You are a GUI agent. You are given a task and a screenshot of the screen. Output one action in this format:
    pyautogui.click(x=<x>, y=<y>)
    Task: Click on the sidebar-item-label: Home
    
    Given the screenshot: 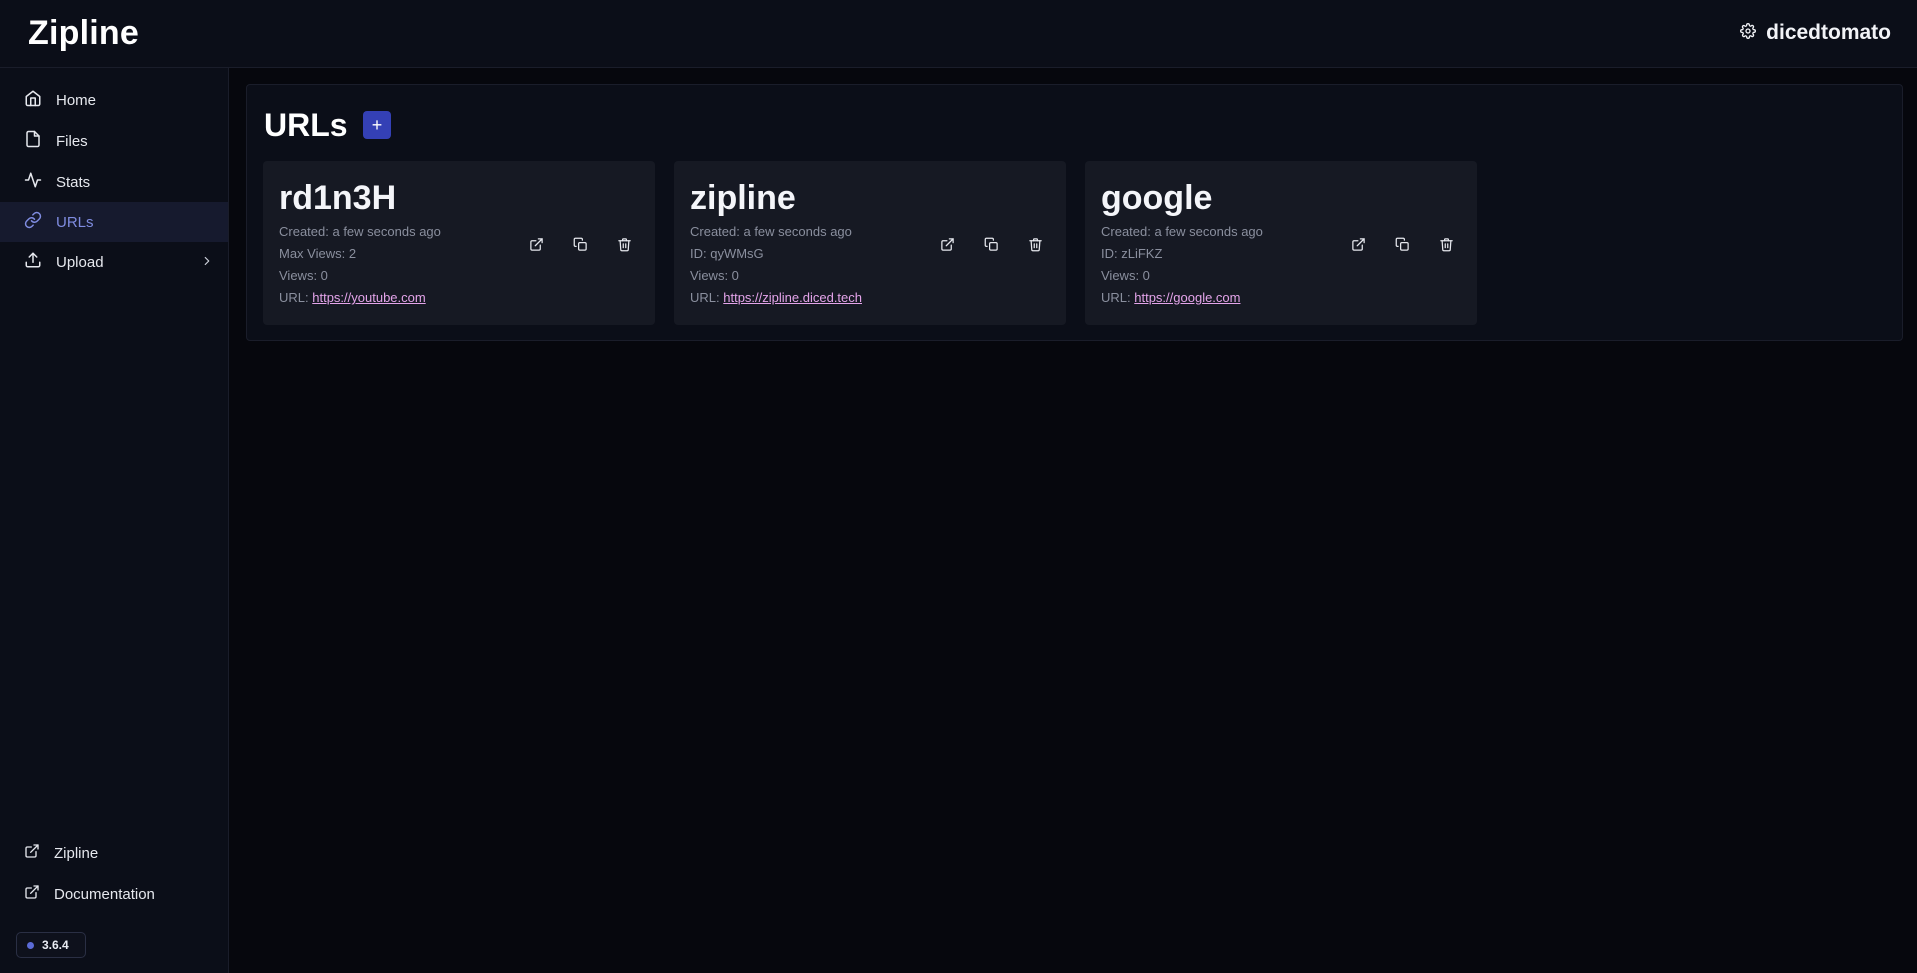 What is the action you would take?
    pyautogui.click(x=76, y=100)
    